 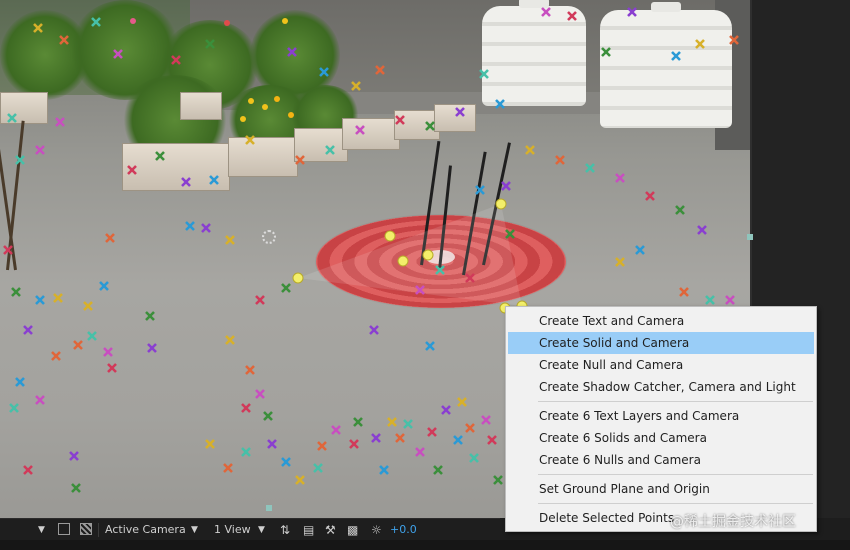 What do you see at coordinates (64, 529) in the screenshot?
I see `region-of-interest-icon` at bounding box center [64, 529].